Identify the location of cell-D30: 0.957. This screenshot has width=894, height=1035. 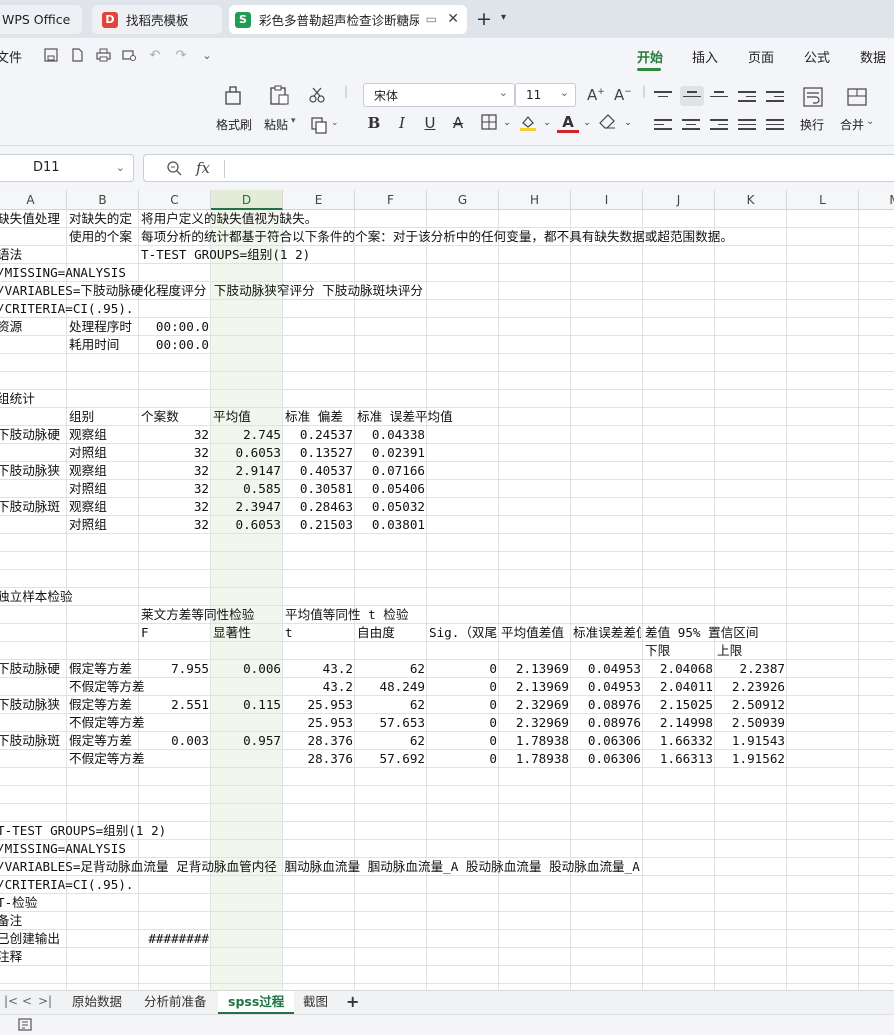
(247, 741).